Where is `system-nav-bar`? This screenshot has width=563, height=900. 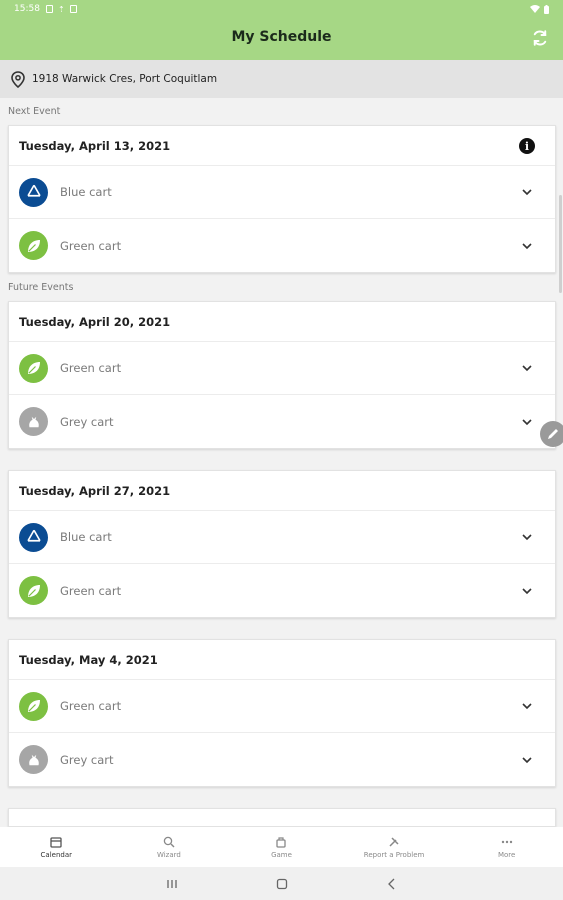 system-nav-bar is located at coordinates (281, 883).